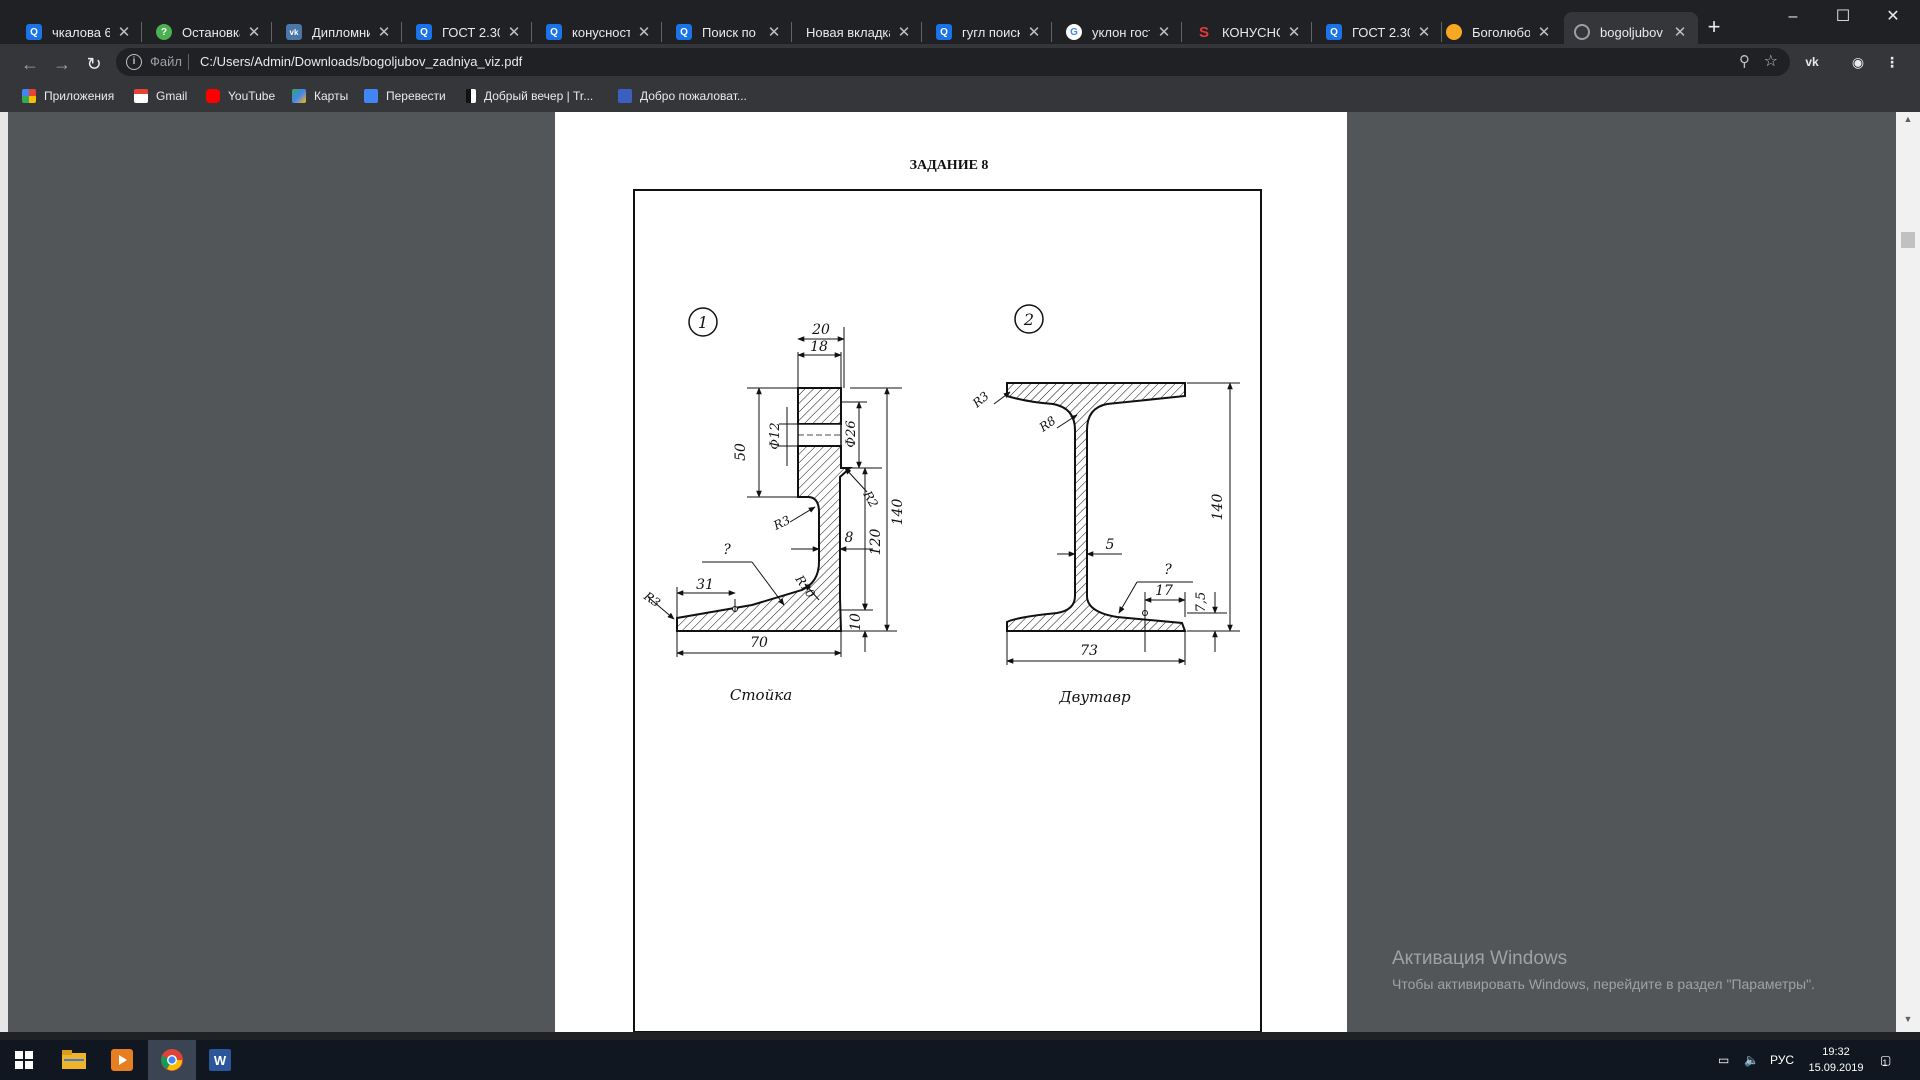 The image size is (1920, 1080). I want to click on tab-title: Дипломник, so click(341, 32).